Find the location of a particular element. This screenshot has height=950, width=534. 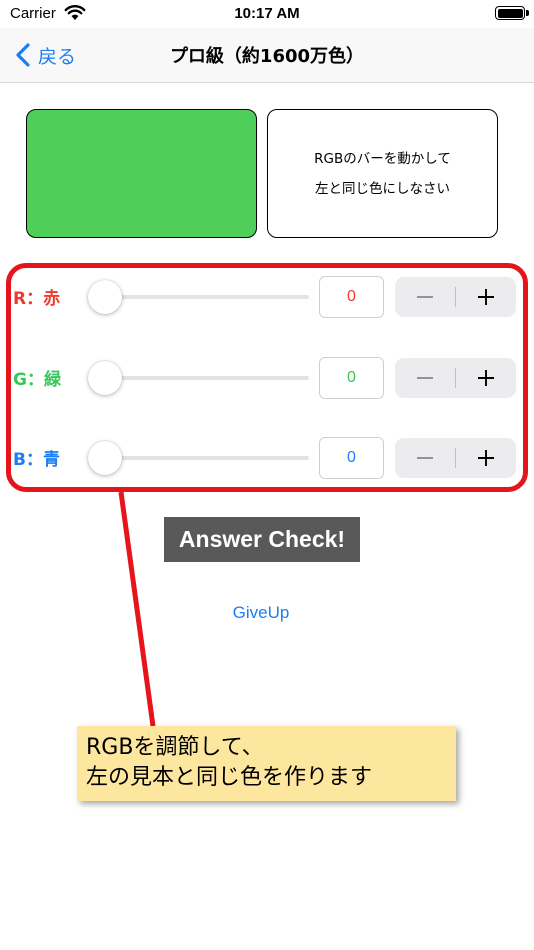

blue-decrement-button is located at coordinates (425, 458).